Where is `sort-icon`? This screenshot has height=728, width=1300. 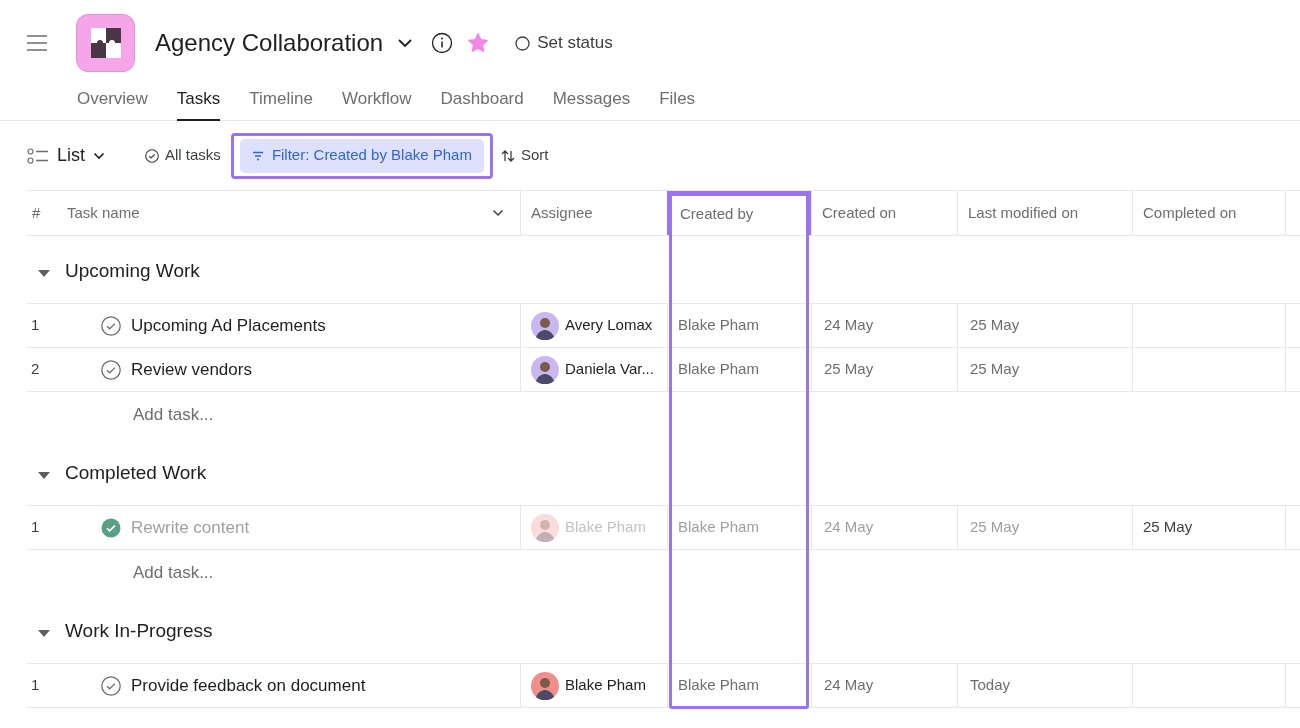
sort-icon is located at coordinates (507, 155).